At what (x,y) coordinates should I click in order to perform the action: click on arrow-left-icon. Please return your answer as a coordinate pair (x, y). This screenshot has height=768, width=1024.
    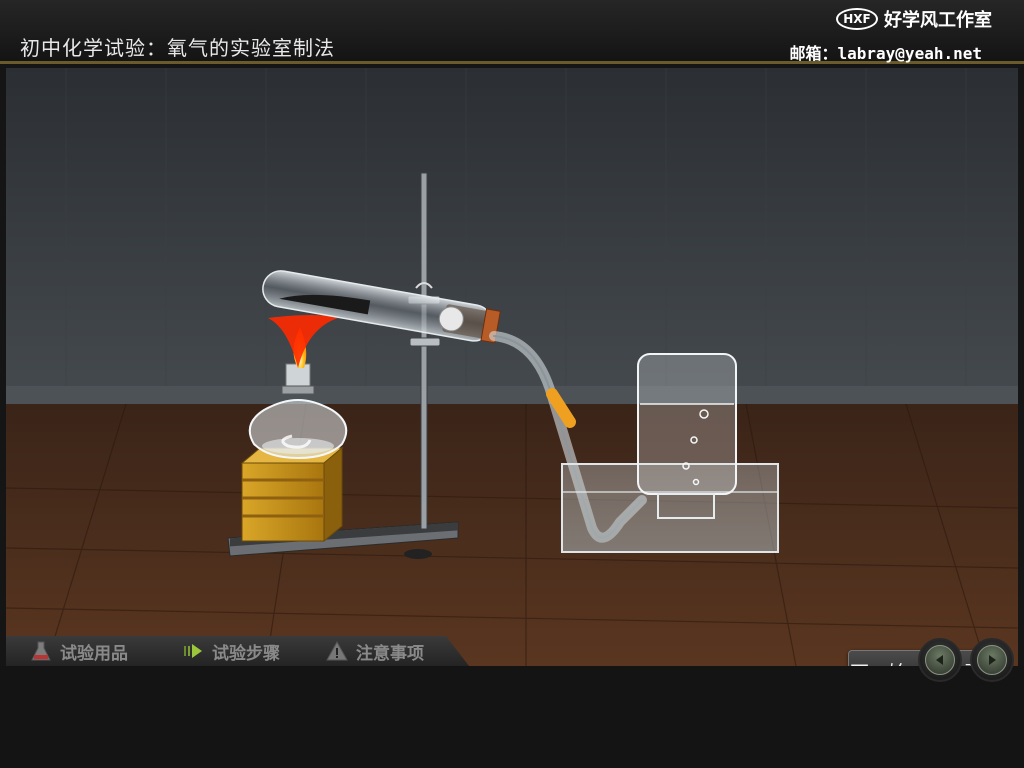
    Looking at the image, I should click on (940, 660).